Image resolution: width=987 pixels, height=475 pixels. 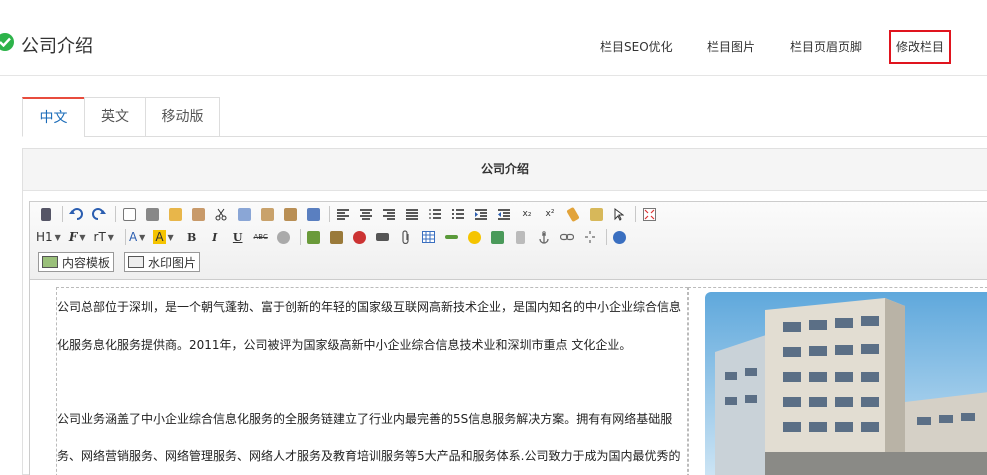 What do you see at coordinates (452, 237) in the screenshot?
I see `horizontal-line-icon` at bounding box center [452, 237].